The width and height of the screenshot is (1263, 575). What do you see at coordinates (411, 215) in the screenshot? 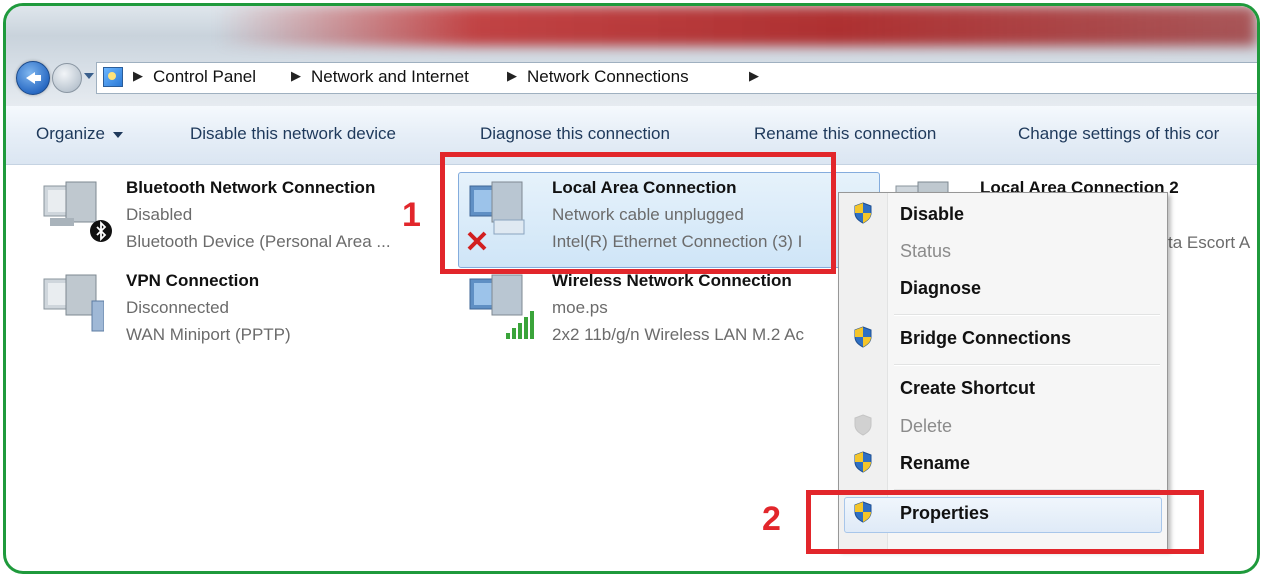
I see `annotation-number-1: 1` at bounding box center [411, 215].